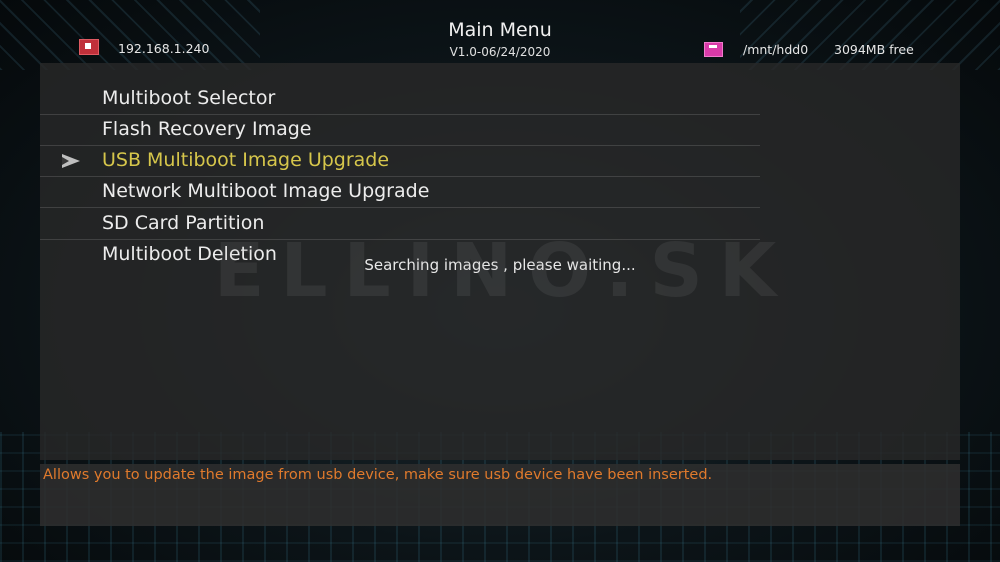  I want to click on ip-address: 192.168.1.240, so click(164, 48).